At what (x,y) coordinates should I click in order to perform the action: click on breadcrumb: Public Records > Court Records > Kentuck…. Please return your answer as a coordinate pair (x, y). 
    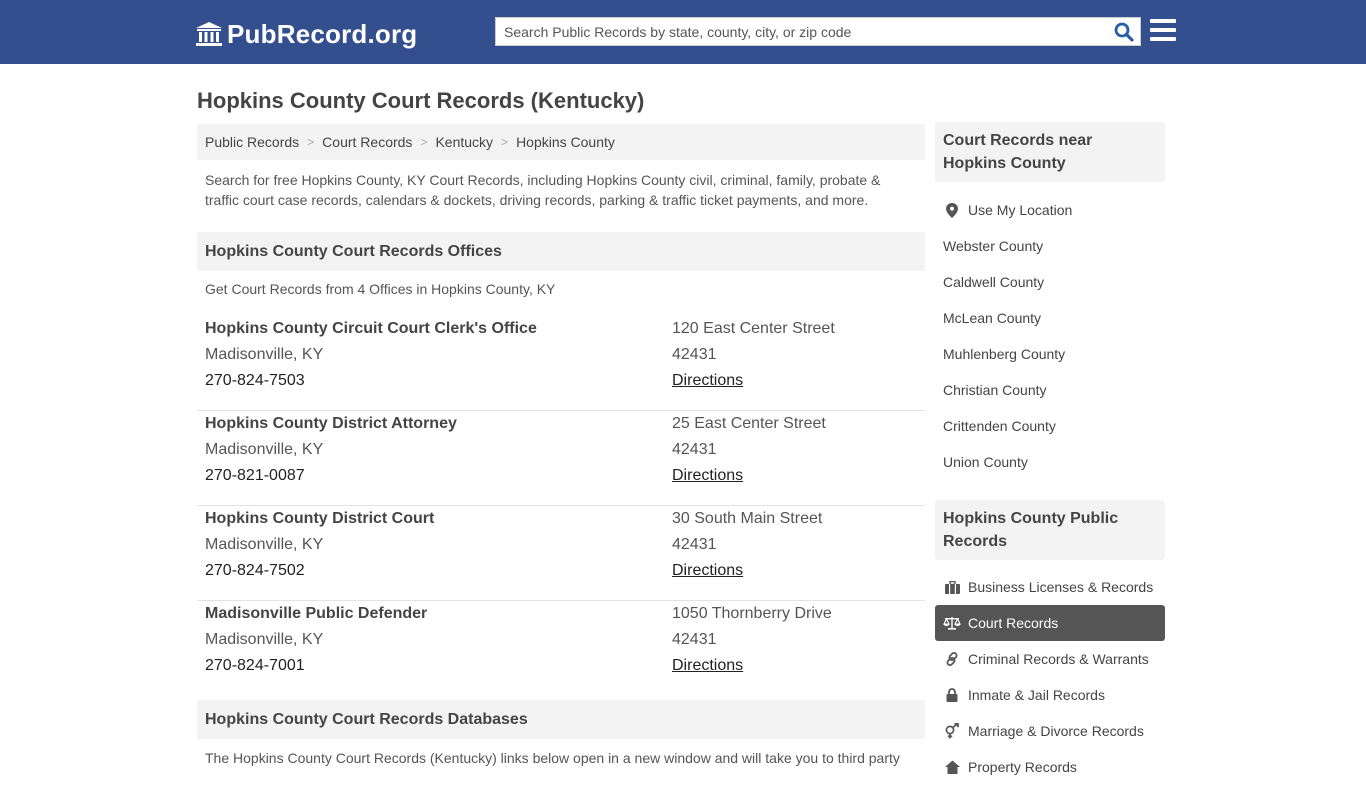
    Looking at the image, I should click on (561, 142).